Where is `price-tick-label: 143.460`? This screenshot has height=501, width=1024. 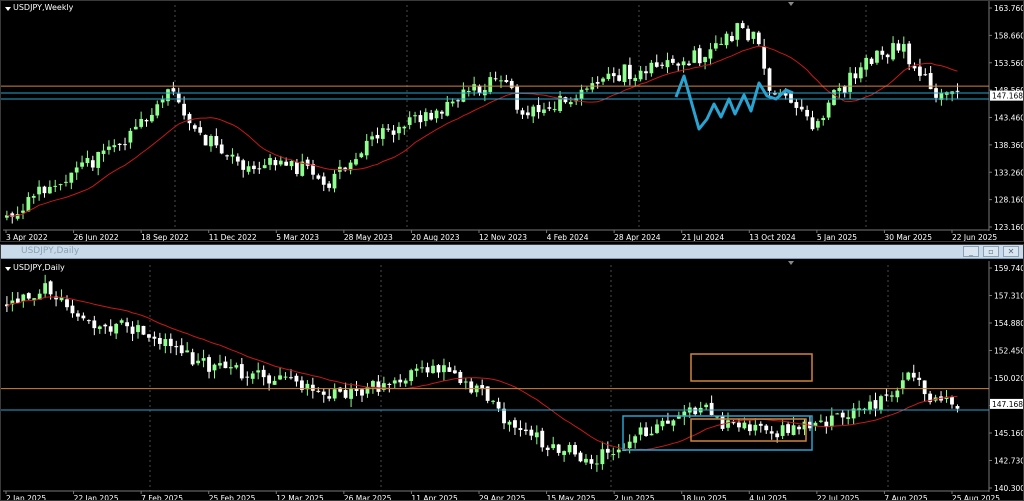
price-tick-label: 143.460 is located at coordinates (1009, 118).